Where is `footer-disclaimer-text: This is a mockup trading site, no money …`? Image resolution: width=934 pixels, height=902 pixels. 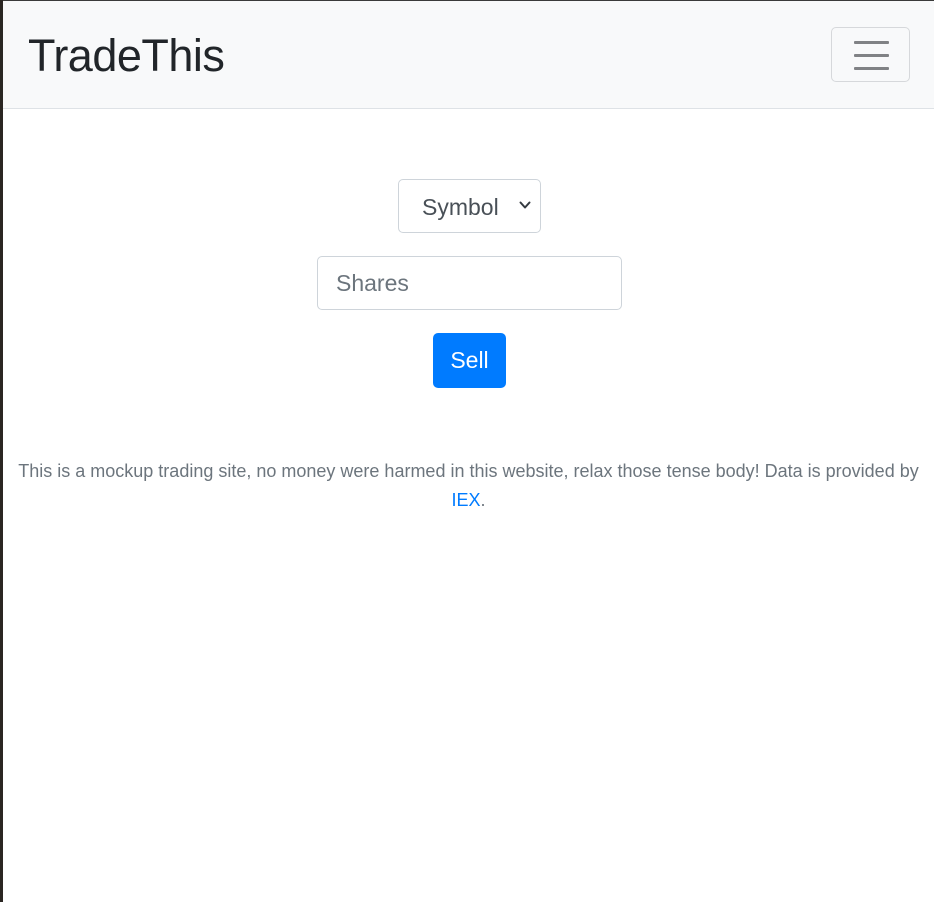
footer-disclaimer-text: This is a mockup trading site, no money … is located at coordinates (468, 471).